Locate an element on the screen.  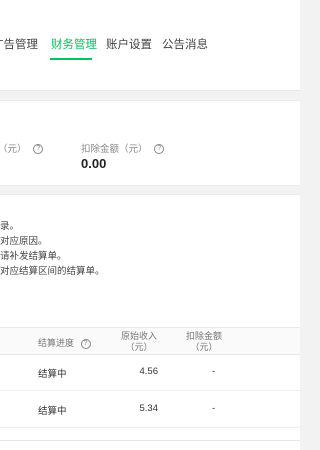
stat-label-left: （元） ? is located at coordinates (22, 148).